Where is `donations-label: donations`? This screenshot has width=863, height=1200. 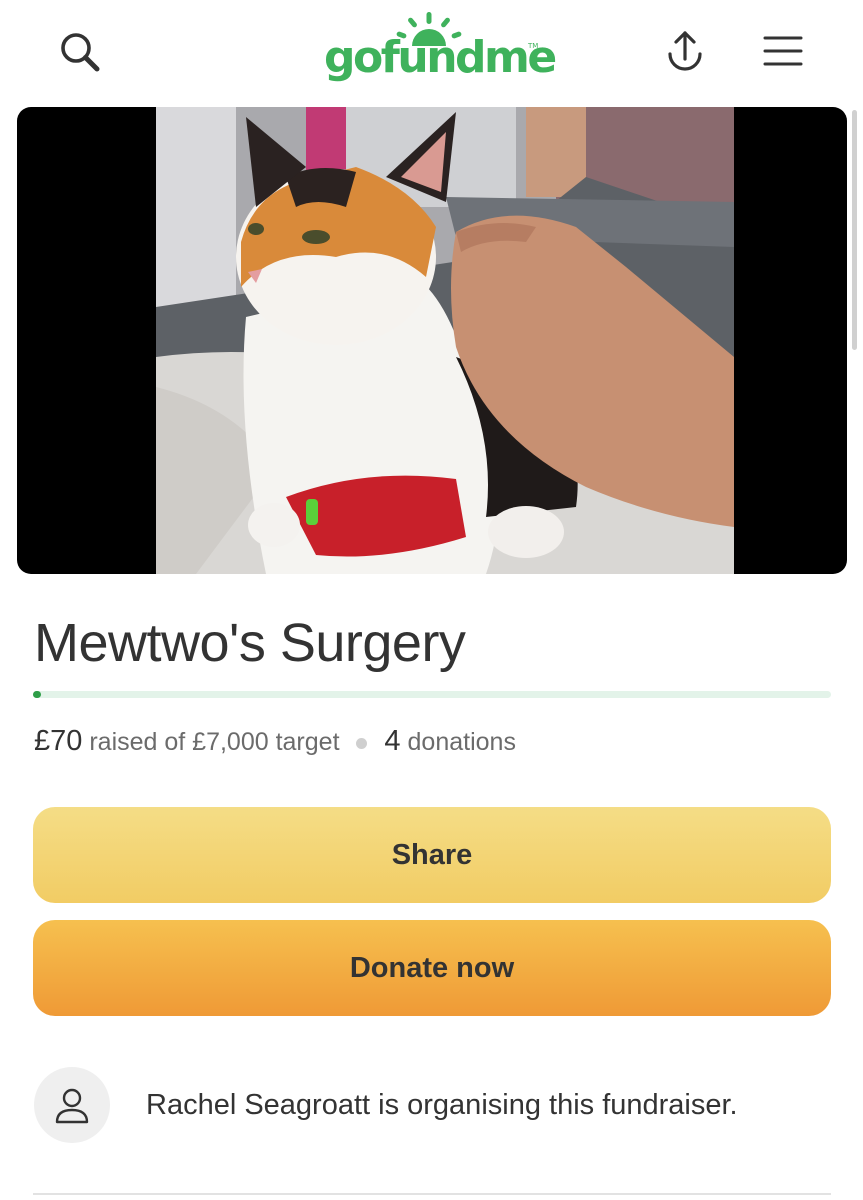
donations-label: donations is located at coordinates (461, 742).